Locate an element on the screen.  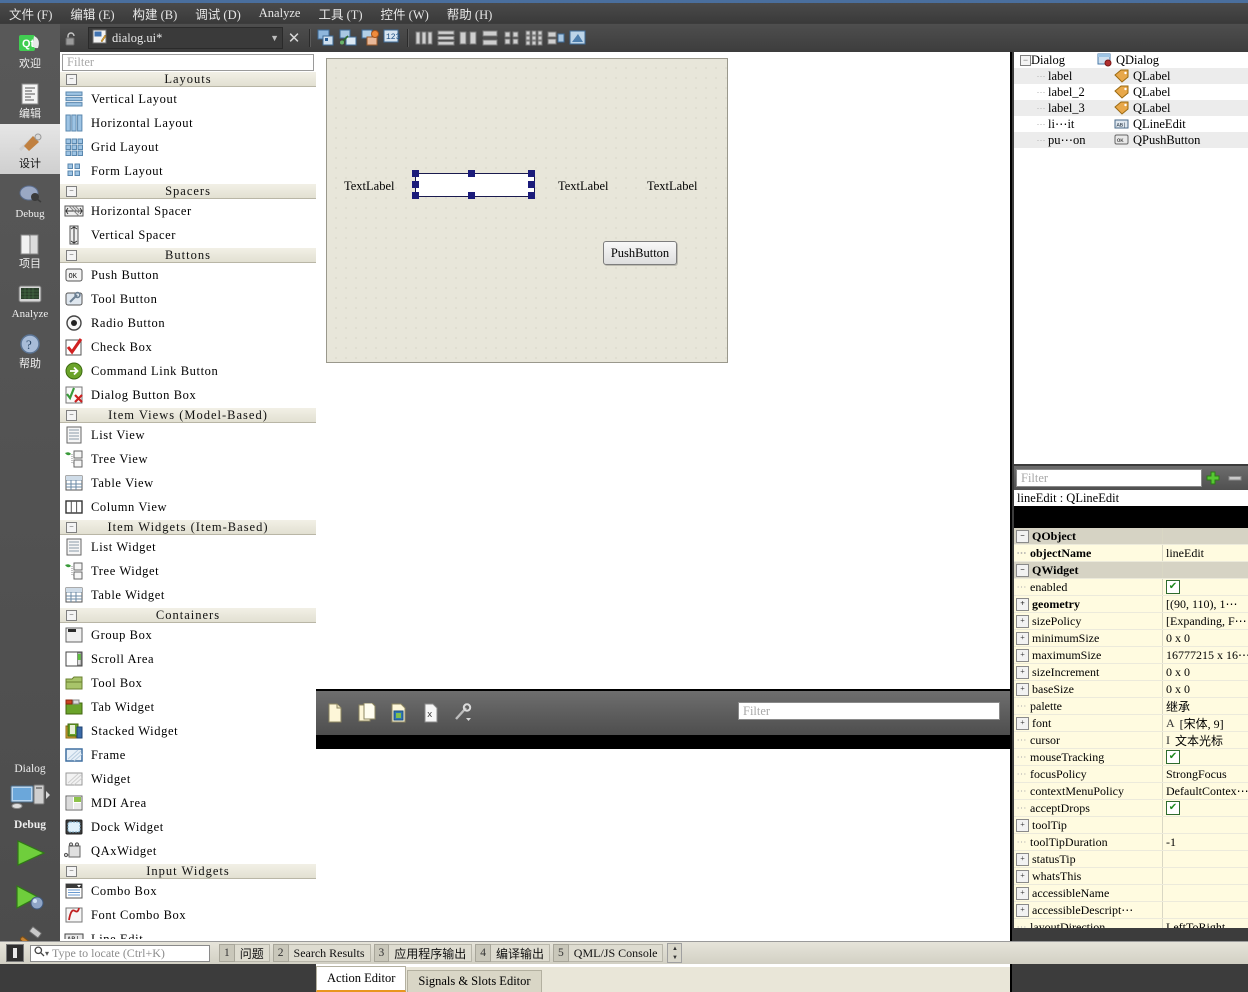
property-row: ⋯ contextMenuPolicy DefaultContex⋯ is located at coordinates (1131, 791).